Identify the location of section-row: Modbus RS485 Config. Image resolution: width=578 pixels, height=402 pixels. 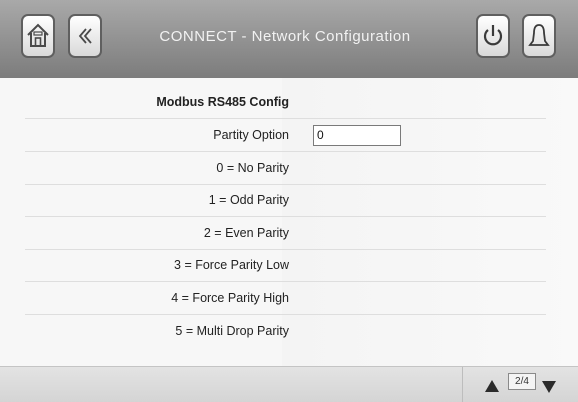
(285, 102).